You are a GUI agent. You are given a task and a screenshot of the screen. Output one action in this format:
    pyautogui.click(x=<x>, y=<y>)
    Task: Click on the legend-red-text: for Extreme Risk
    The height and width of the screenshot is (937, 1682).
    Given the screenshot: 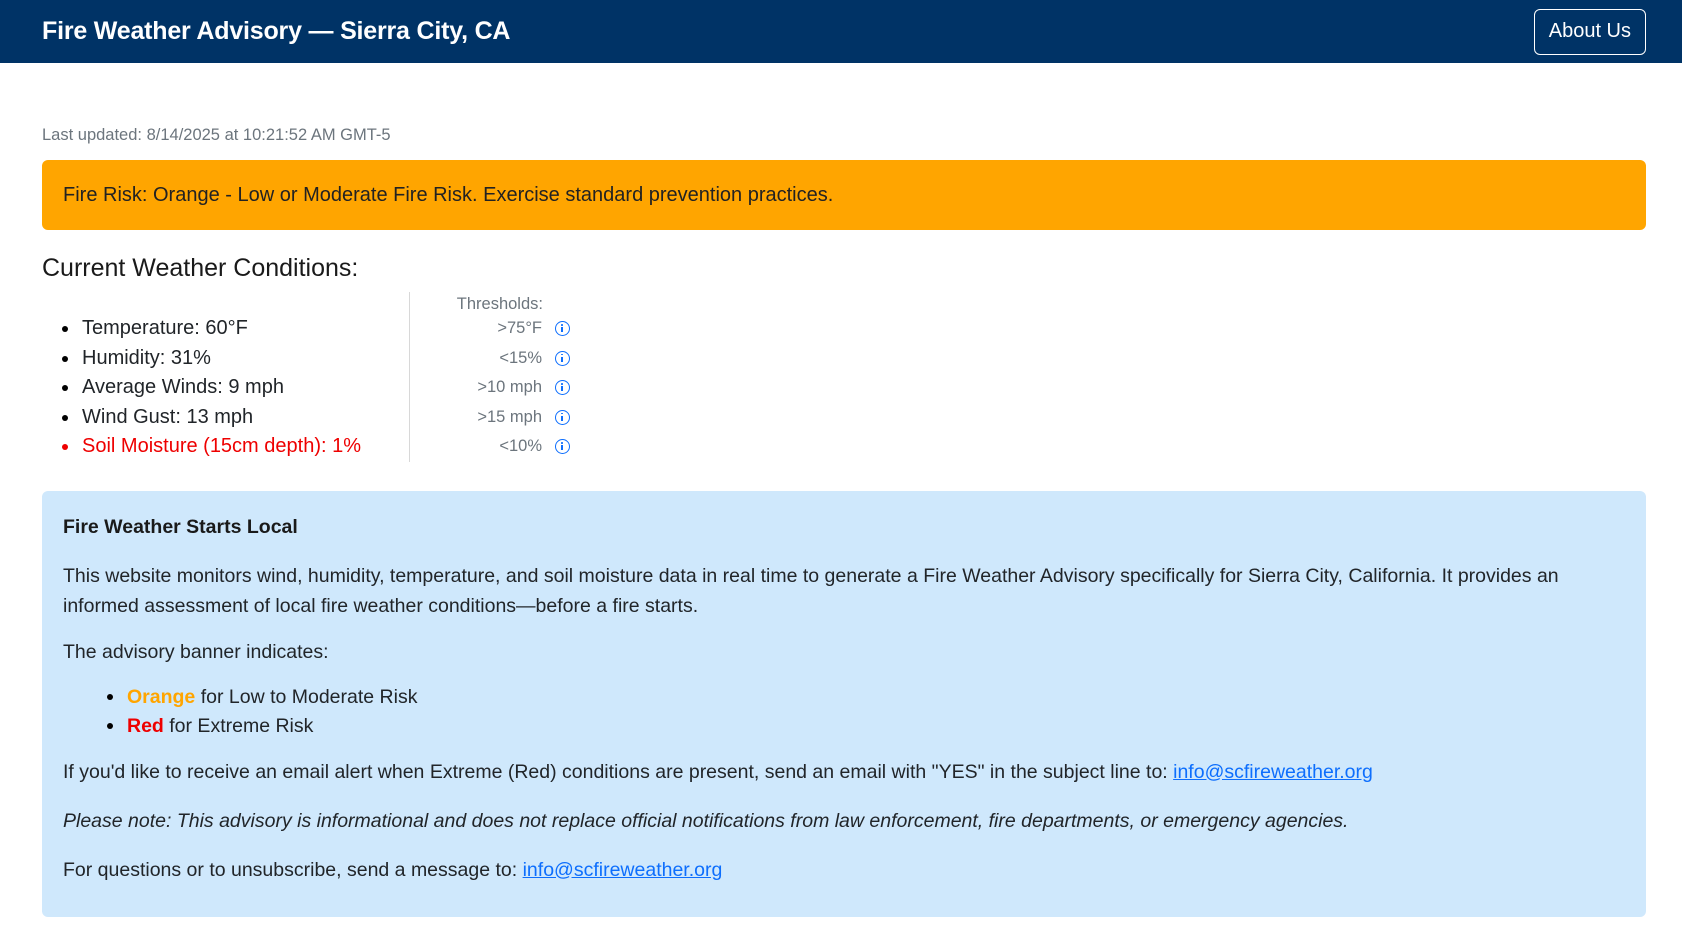 What is the action you would take?
    pyautogui.click(x=238, y=725)
    